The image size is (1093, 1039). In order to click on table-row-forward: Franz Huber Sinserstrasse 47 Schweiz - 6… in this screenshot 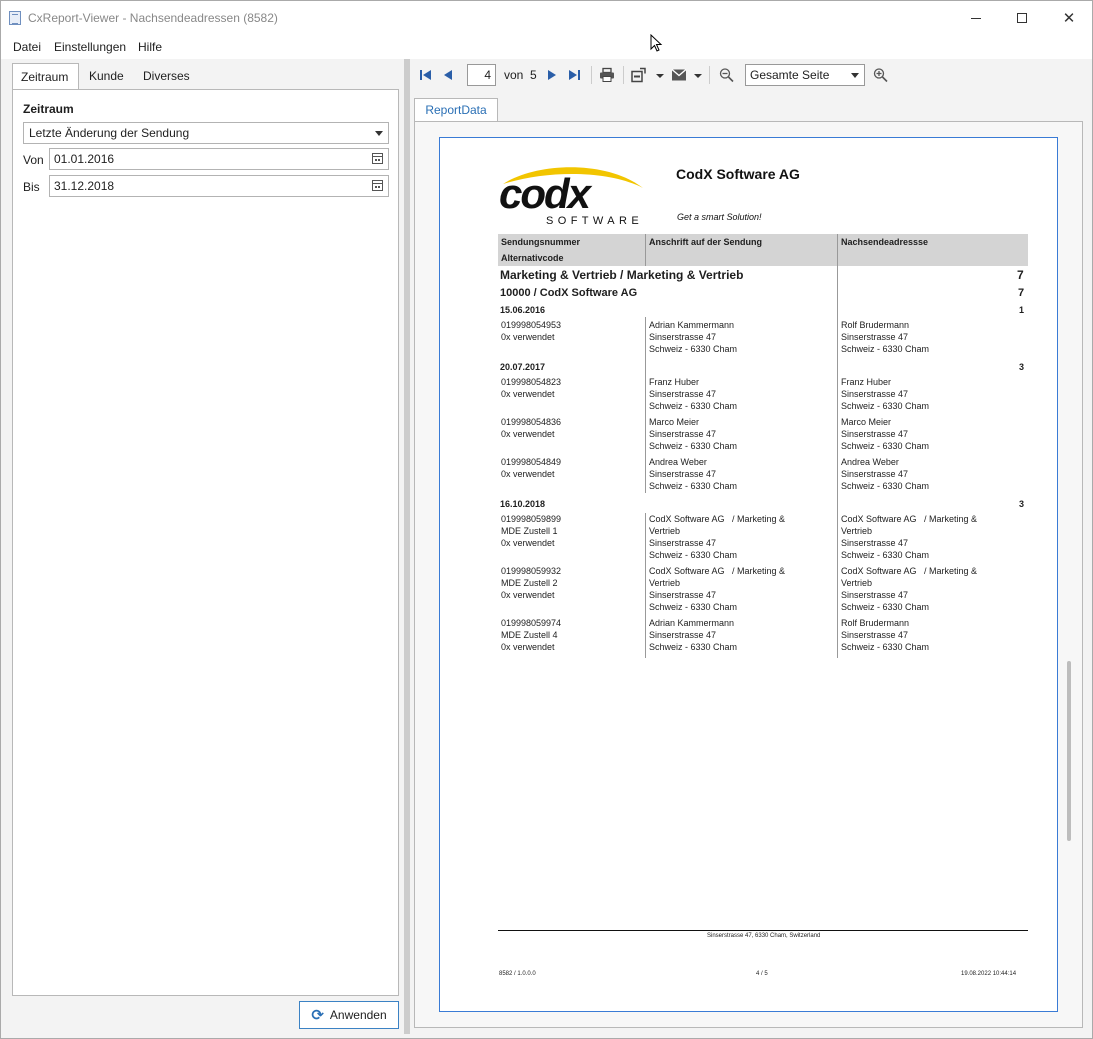, I will do `click(885, 394)`.